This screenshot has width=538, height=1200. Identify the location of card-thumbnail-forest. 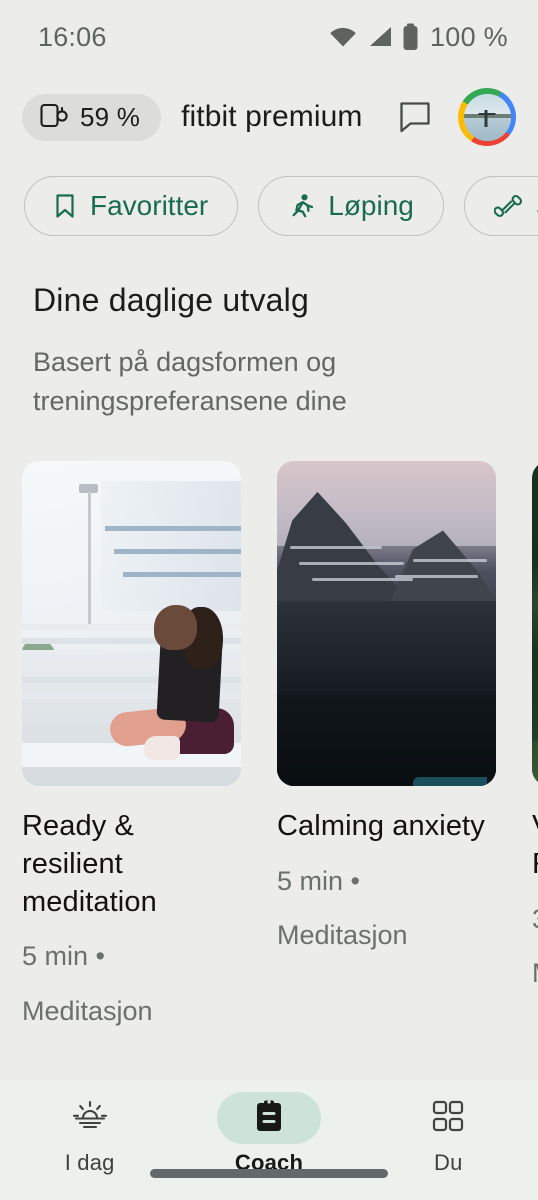
(535, 624).